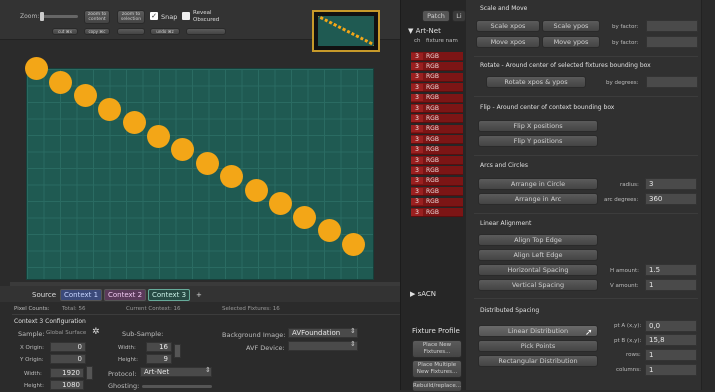 The image size is (715, 392). Describe the element at coordinates (671, 285) in the screenshot. I see `v-amount-field: 1` at that location.